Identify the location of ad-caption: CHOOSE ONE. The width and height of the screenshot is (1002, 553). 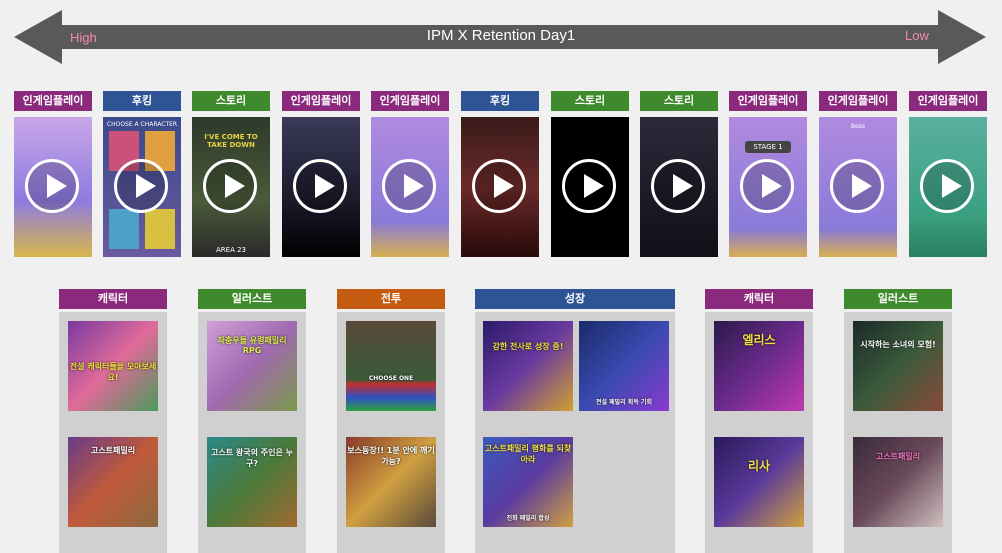
(391, 378).